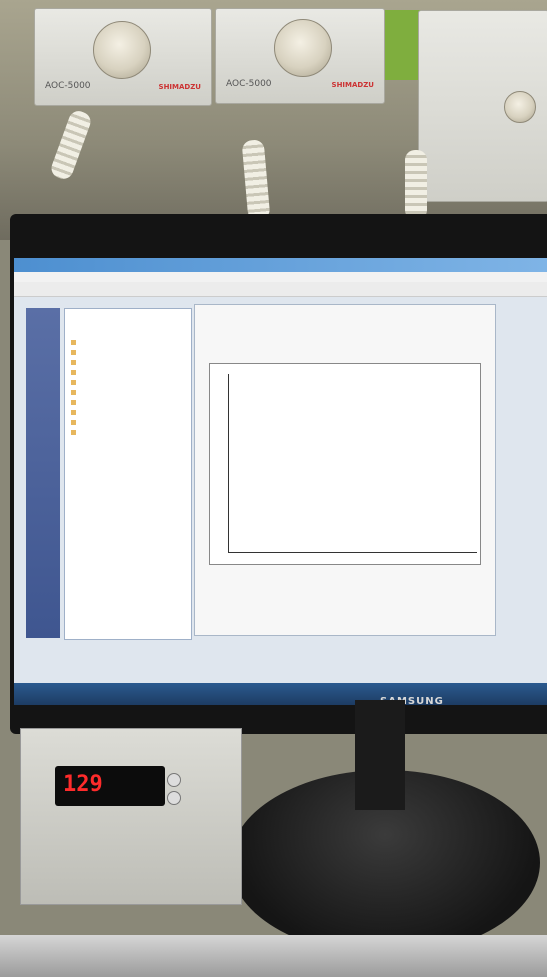 The width and height of the screenshot is (547, 977). Describe the element at coordinates (43, 473) in the screenshot. I see `left-navigation` at that location.